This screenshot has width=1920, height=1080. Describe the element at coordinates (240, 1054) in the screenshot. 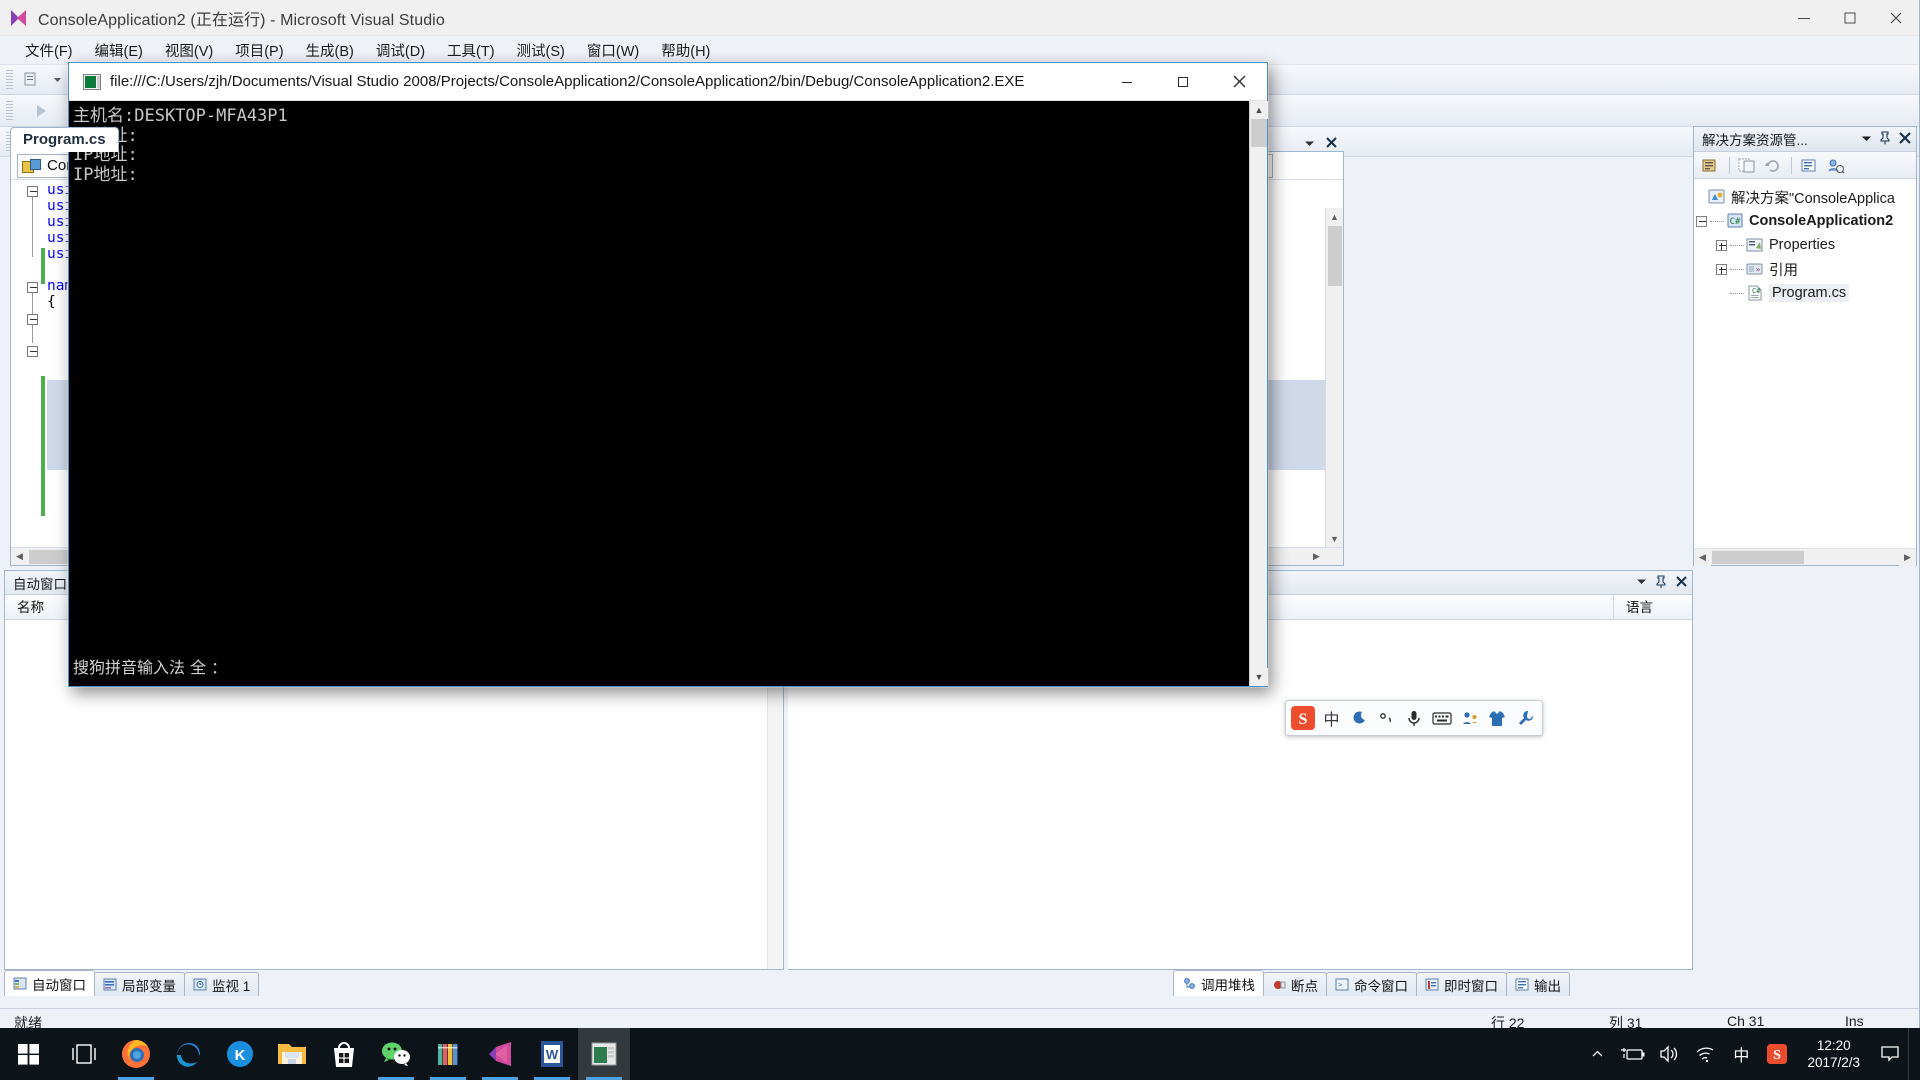

I see `taskbar-item-kingsoft: K` at that location.